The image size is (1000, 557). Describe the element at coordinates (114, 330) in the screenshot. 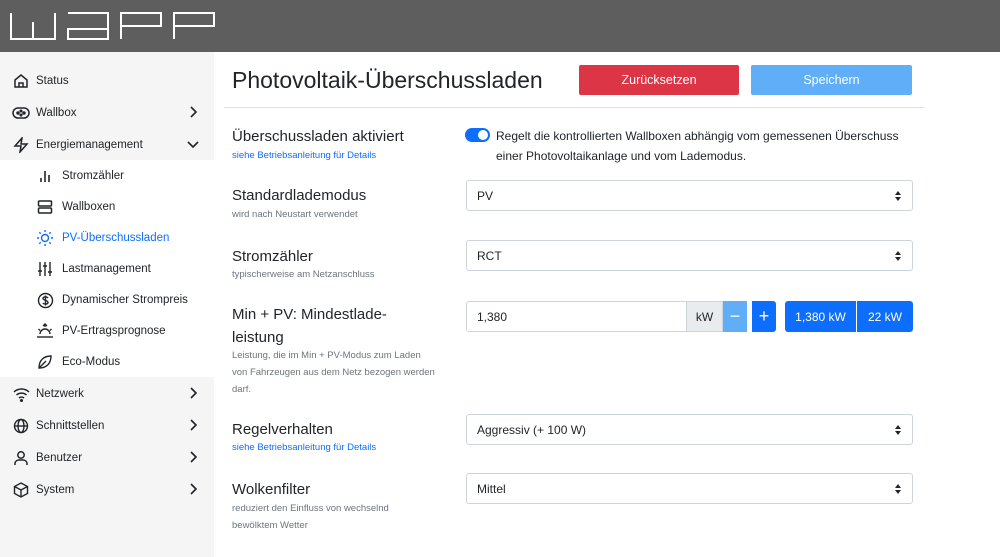

I see `sidebar-item-label: PV-Ertragsprognose` at that location.